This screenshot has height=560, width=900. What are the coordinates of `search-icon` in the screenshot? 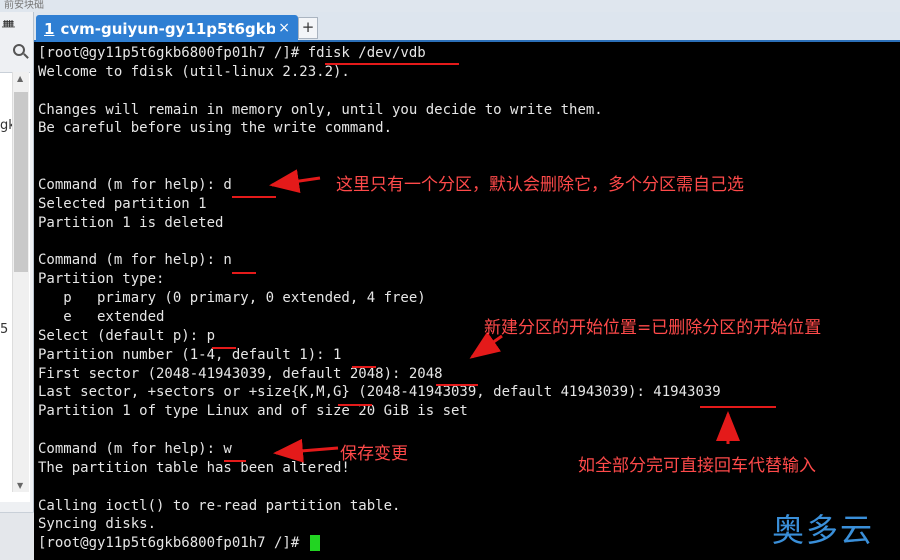 It's located at (19, 50).